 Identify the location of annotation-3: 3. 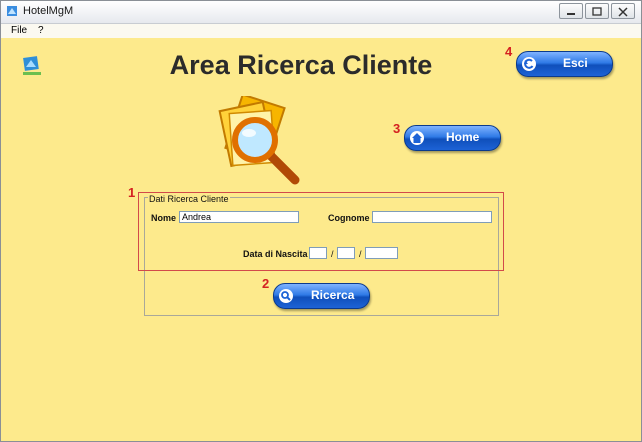
(397, 128).